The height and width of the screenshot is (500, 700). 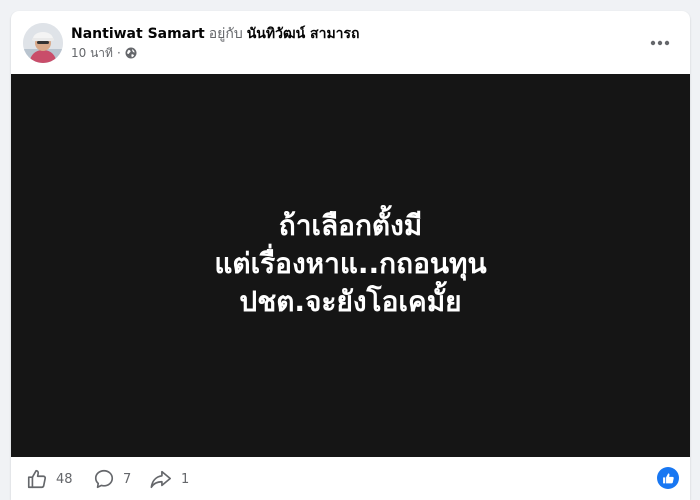 What do you see at coordinates (350, 225) in the screenshot?
I see `media-text-line: ถ้าเลือกตั้งมี` at bounding box center [350, 225].